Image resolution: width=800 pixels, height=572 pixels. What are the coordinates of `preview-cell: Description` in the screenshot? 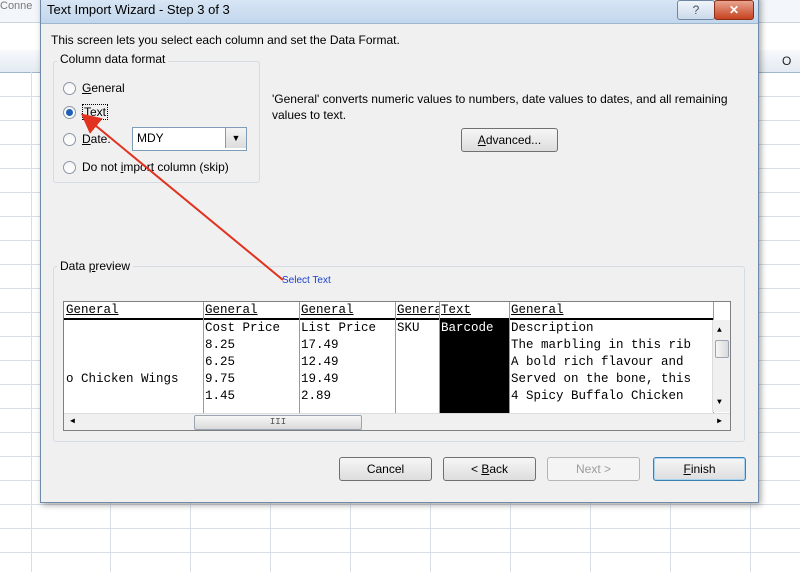 It's located at (552, 328).